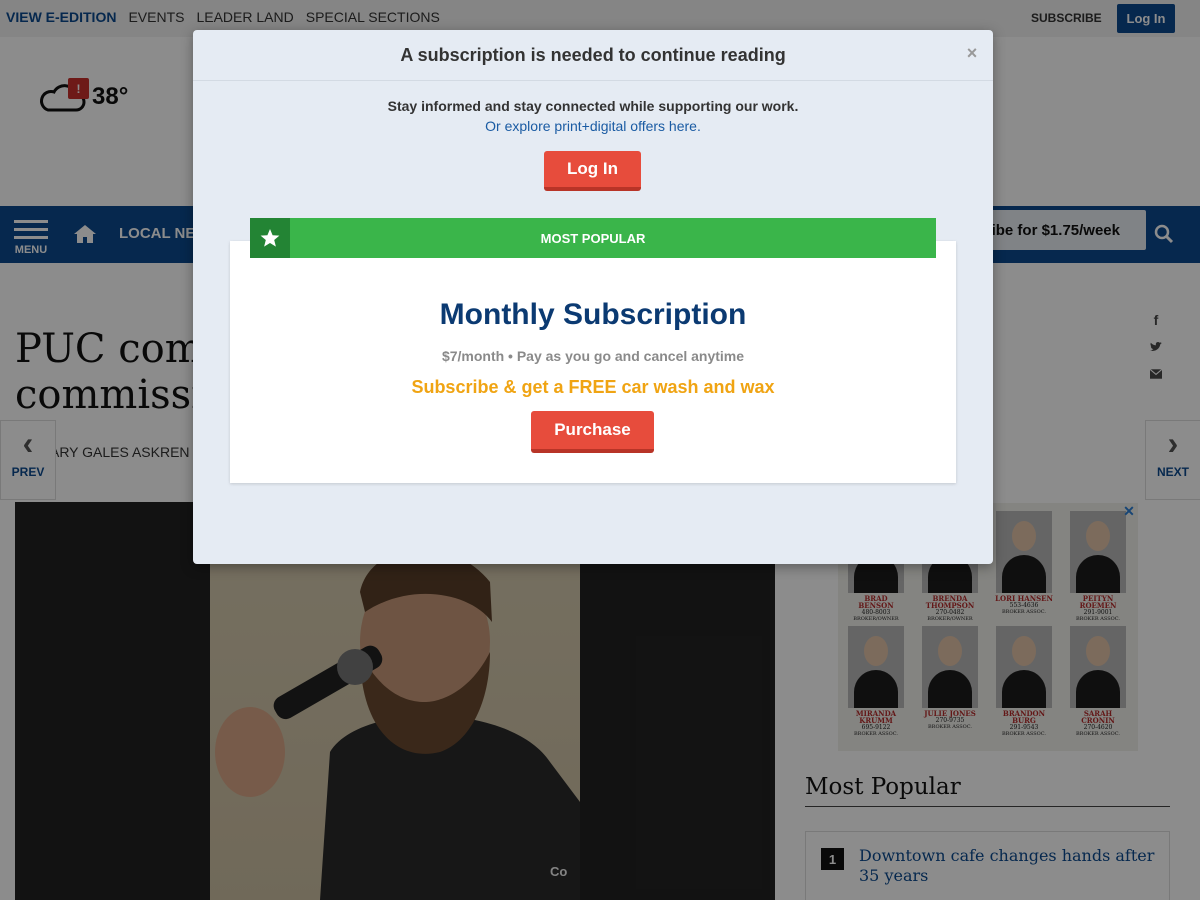  Describe the element at coordinates (592, 171) in the screenshot. I see `modal-login-button: Log In` at that location.